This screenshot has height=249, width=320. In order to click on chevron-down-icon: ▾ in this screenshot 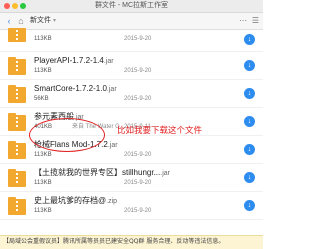, I will do `click(55, 21)`.